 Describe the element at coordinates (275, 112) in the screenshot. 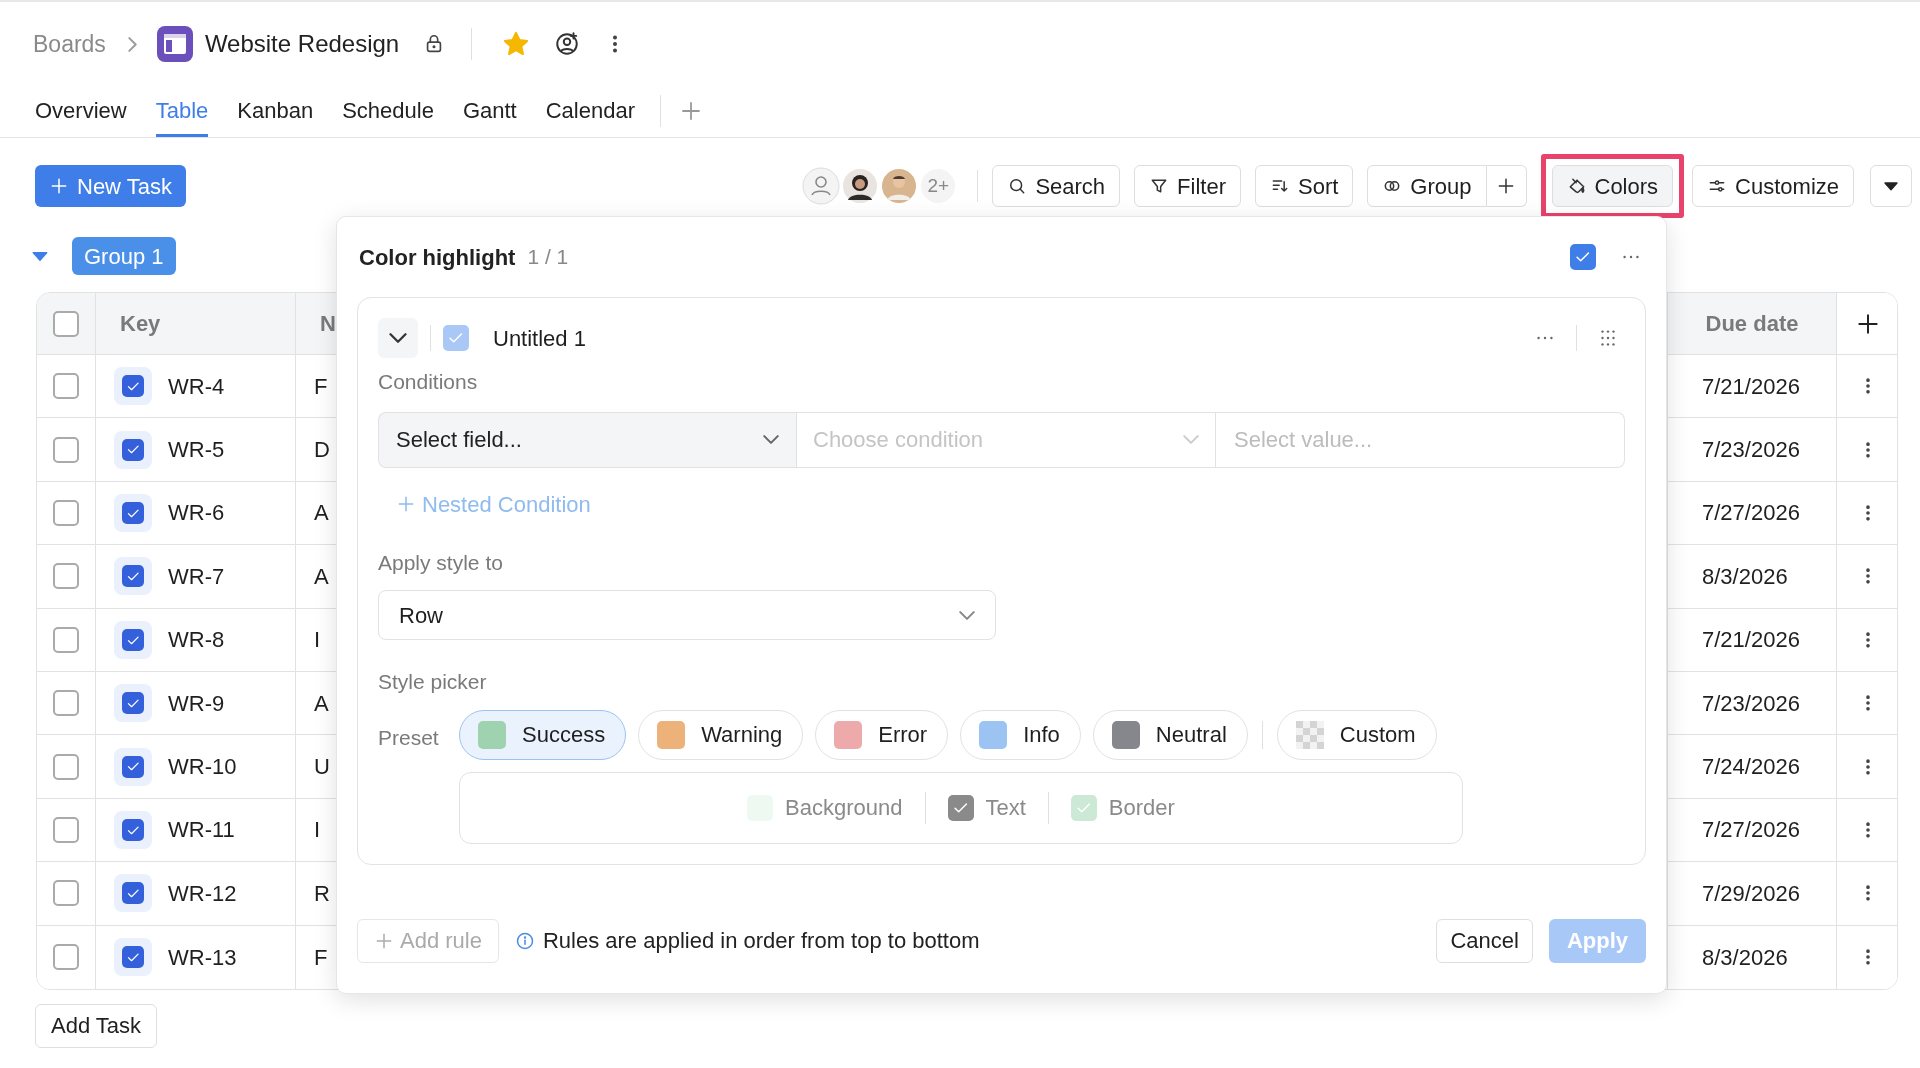

I see `view-tab: Kanban` at that location.